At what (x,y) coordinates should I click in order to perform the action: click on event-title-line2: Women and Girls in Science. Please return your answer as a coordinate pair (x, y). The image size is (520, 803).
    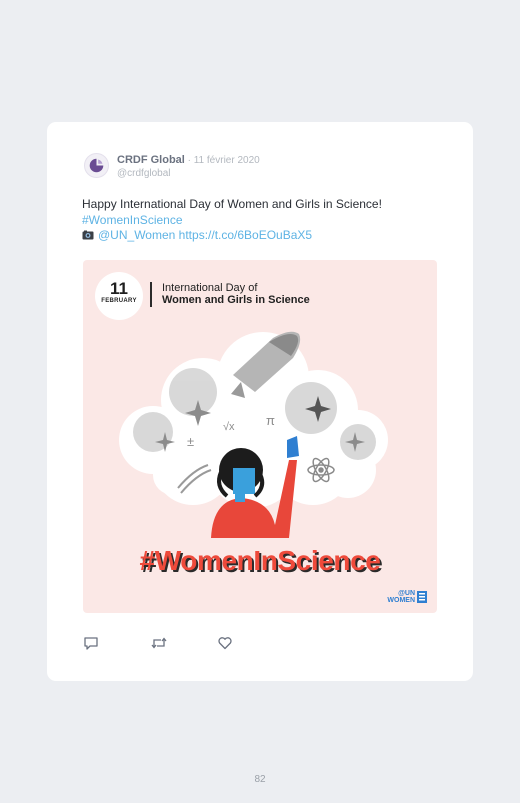
    Looking at the image, I should click on (236, 300).